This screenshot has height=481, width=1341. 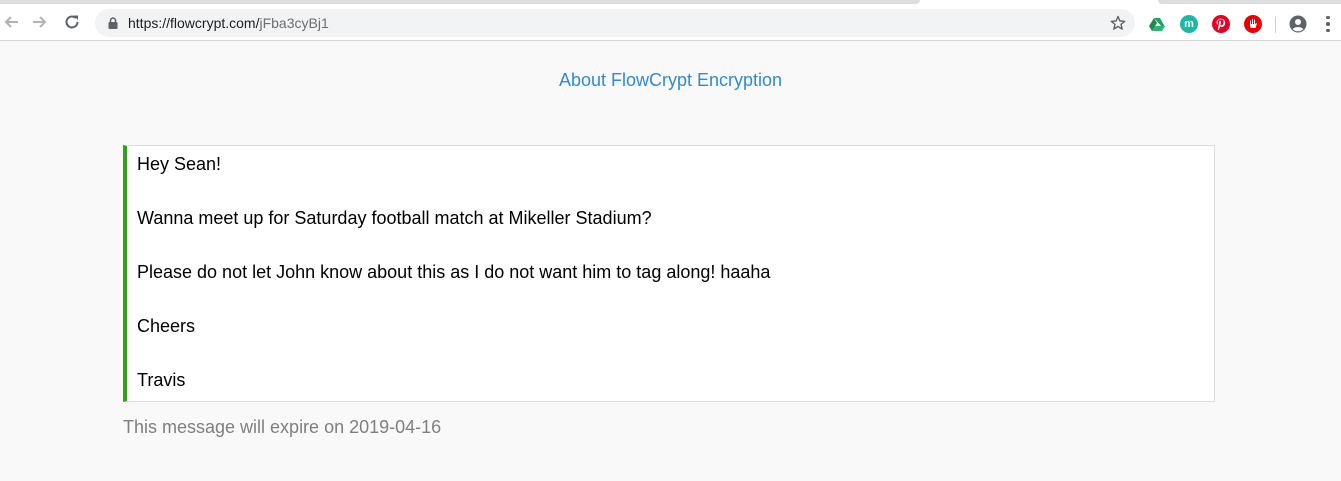 I want to click on back-arrow-icon, so click(x=11, y=22).